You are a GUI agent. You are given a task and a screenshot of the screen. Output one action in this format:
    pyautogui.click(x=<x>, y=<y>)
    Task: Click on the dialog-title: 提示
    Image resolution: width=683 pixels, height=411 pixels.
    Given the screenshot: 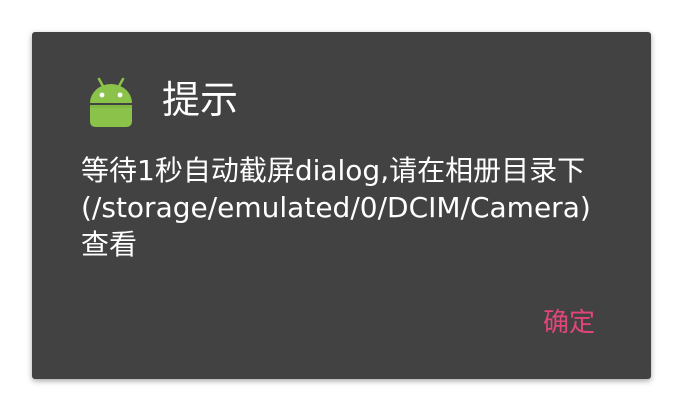 What is the action you would take?
    pyautogui.click(x=200, y=100)
    